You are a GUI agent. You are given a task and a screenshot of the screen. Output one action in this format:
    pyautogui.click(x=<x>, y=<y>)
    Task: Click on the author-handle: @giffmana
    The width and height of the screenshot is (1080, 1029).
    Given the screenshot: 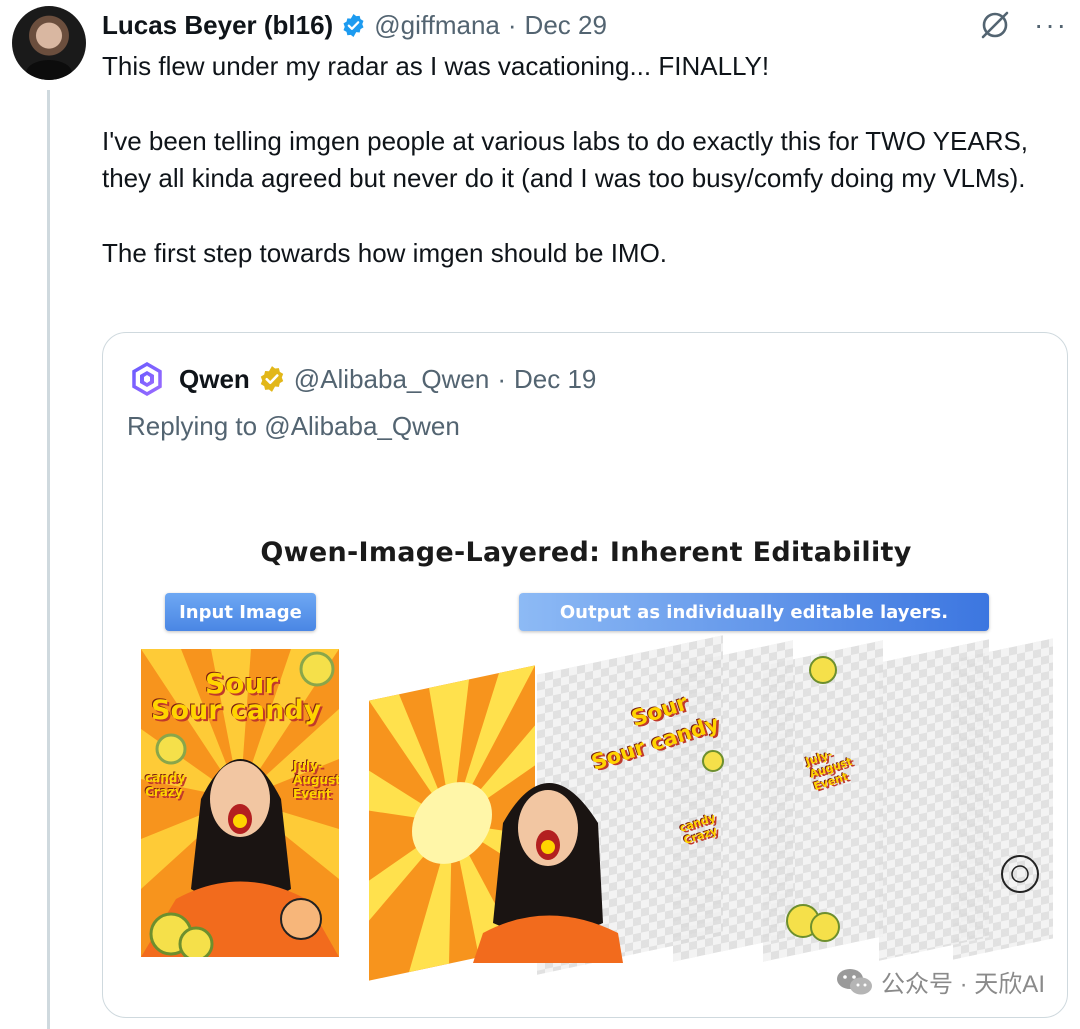 What is the action you would take?
    pyautogui.click(x=437, y=25)
    